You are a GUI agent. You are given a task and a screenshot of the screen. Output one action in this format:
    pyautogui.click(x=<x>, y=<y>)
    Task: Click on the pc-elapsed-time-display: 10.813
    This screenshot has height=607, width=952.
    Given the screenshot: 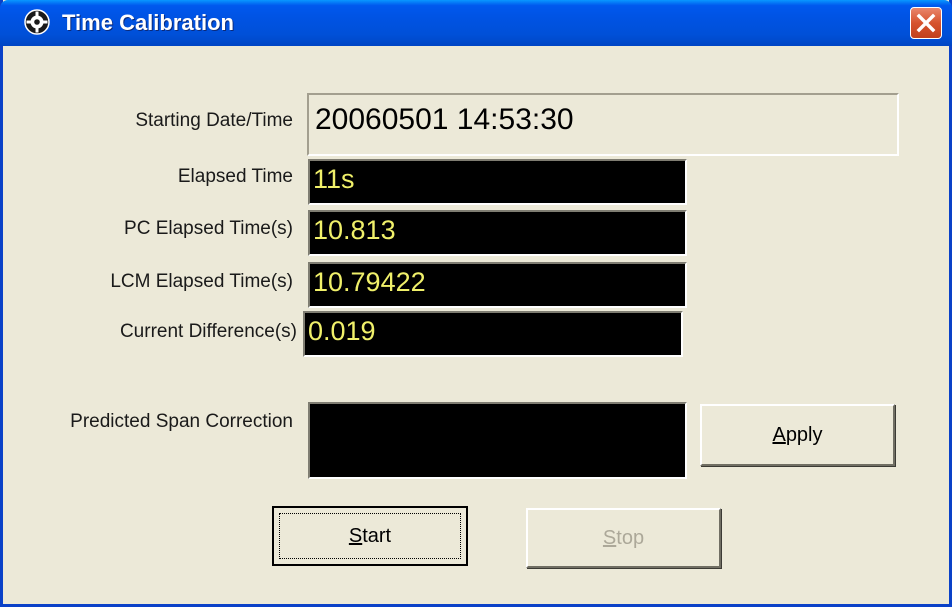 What is the action you would take?
    pyautogui.click(x=497, y=233)
    